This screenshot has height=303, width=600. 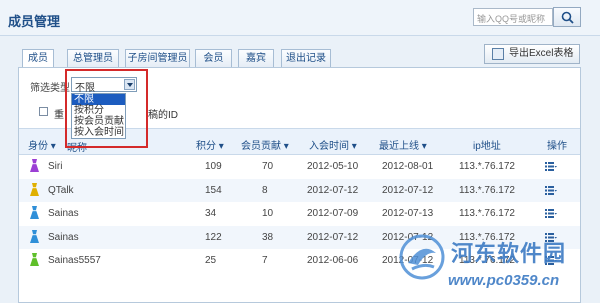 I want to click on top-bar: 成员管理 输入QQ号或昵称, so click(x=300, y=18).